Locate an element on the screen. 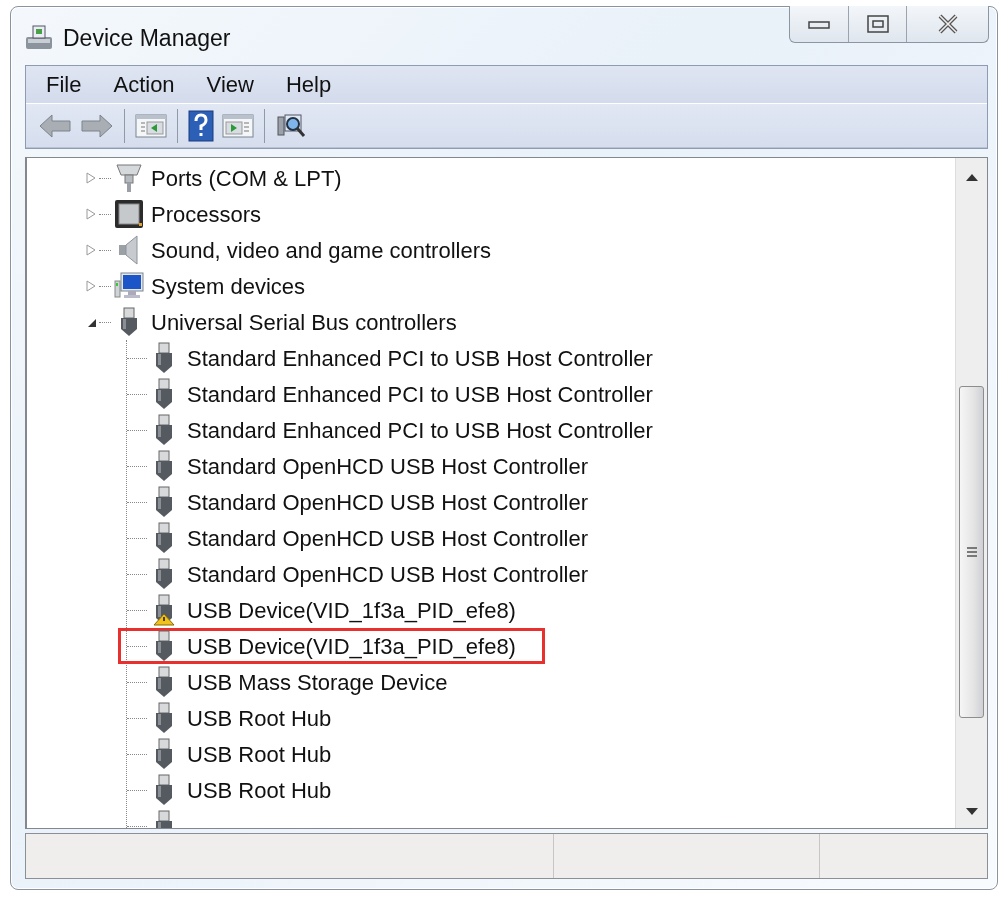 The width and height of the screenshot is (1001, 897). menu-item: View is located at coordinates (230, 84).